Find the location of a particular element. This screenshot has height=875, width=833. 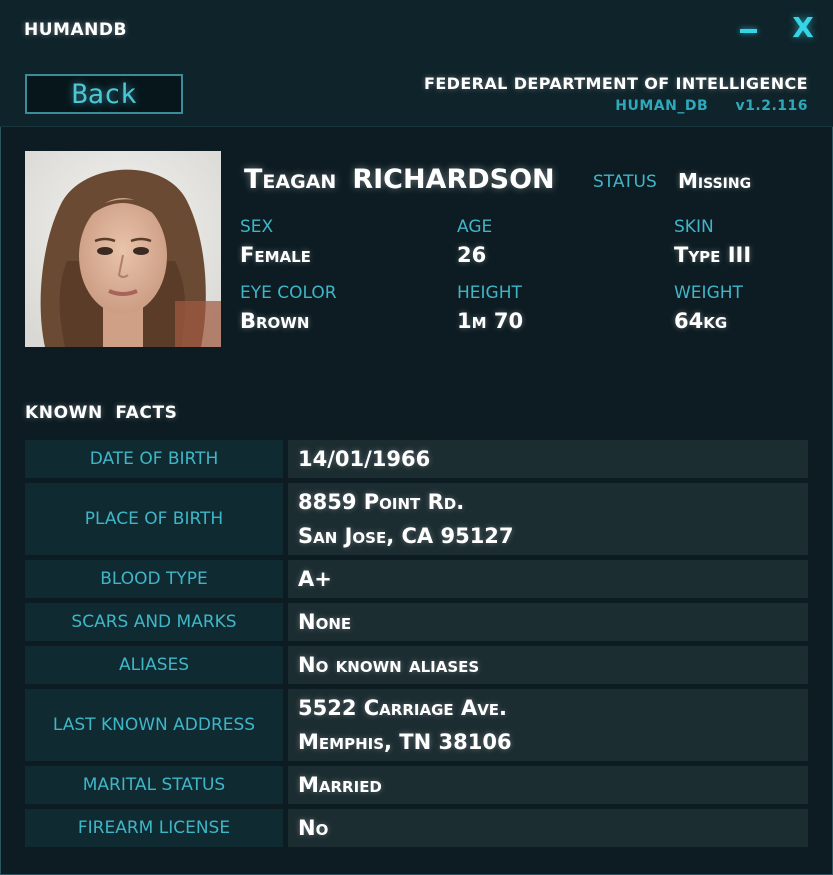

fact-row-date-of-birth: DATE OF BIRTH 14/01/1966 is located at coordinates (416, 459).